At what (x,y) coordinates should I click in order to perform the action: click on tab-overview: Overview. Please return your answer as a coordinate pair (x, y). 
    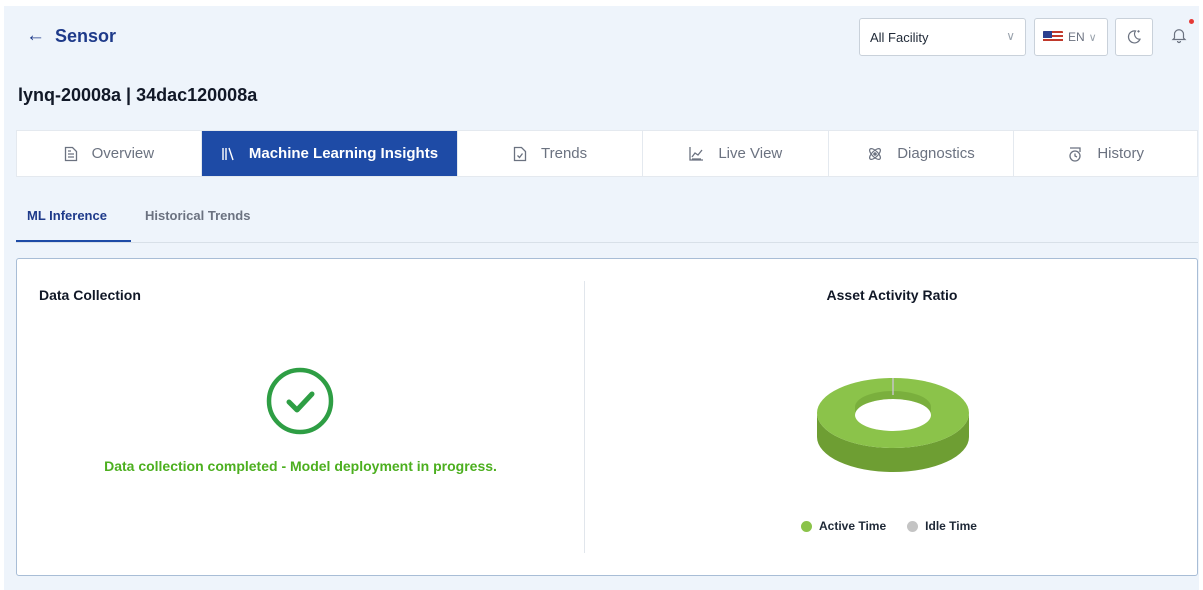
    Looking at the image, I should click on (109, 153).